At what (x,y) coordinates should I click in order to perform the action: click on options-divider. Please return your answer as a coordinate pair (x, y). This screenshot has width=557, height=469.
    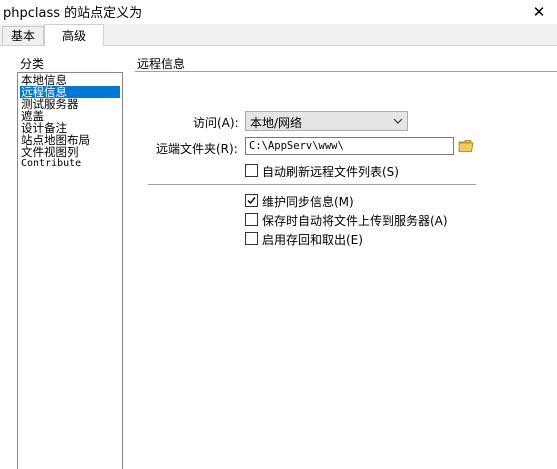
    Looking at the image, I should click on (312, 184).